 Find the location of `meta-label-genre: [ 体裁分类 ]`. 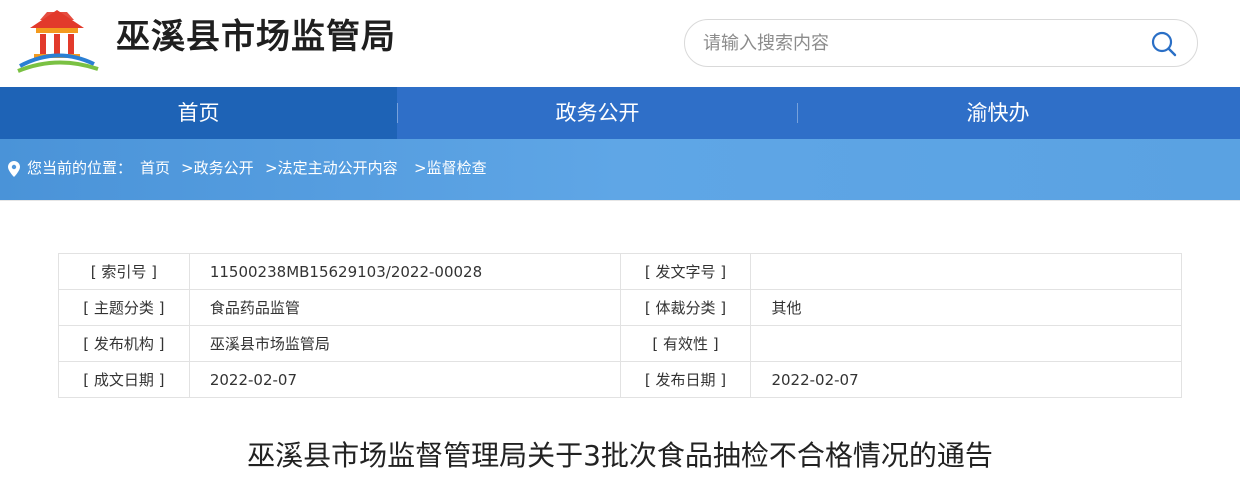

meta-label-genre: [ 体裁分类 ] is located at coordinates (685, 307).